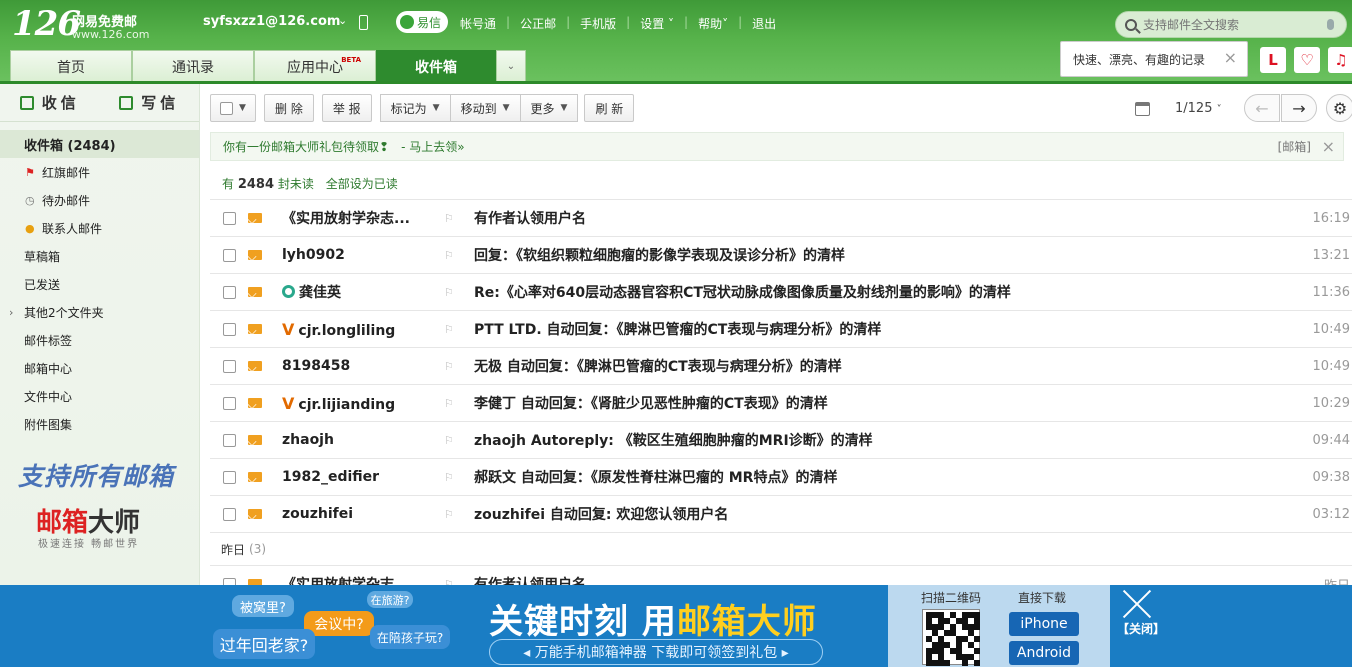 The width and height of the screenshot is (1352, 667). I want to click on nav-account-pass: 帐号通, so click(478, 23).